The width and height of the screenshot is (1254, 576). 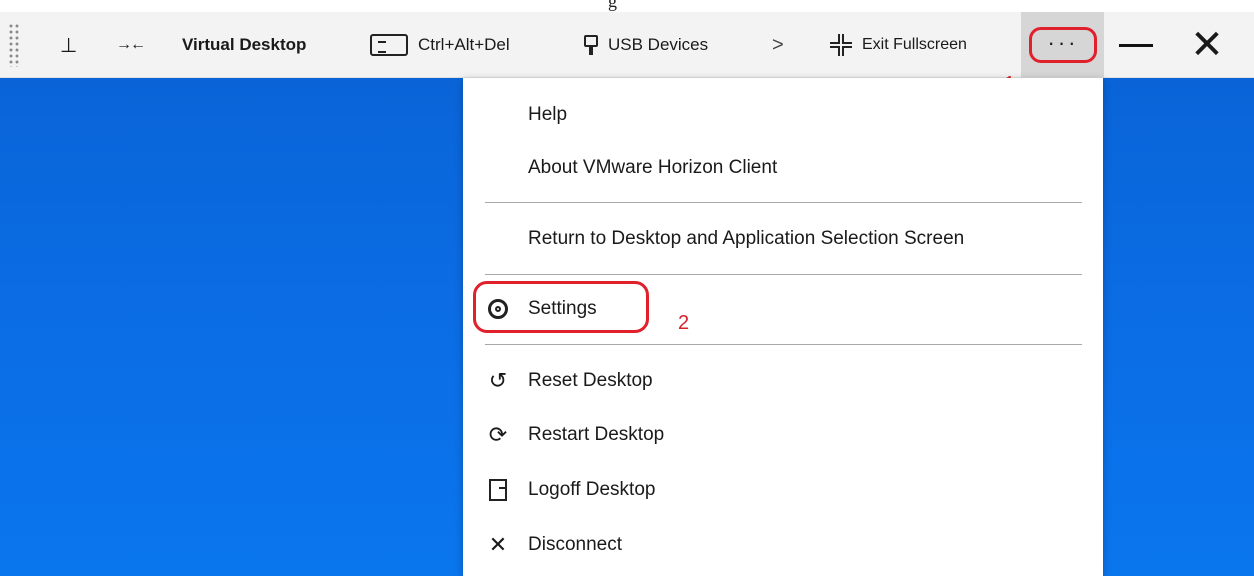 I want to click on caption-strip: g, so click(x=627, y=6).